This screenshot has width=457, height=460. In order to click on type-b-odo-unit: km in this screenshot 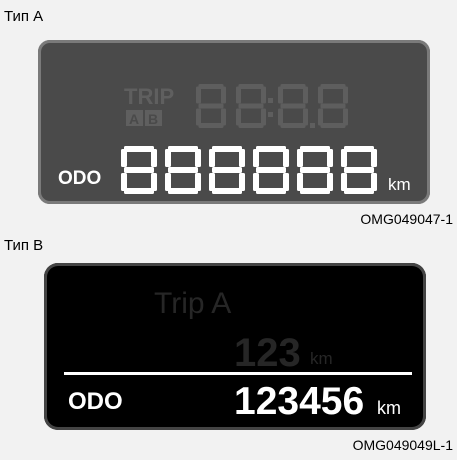, I will do `click(389, 408)`.